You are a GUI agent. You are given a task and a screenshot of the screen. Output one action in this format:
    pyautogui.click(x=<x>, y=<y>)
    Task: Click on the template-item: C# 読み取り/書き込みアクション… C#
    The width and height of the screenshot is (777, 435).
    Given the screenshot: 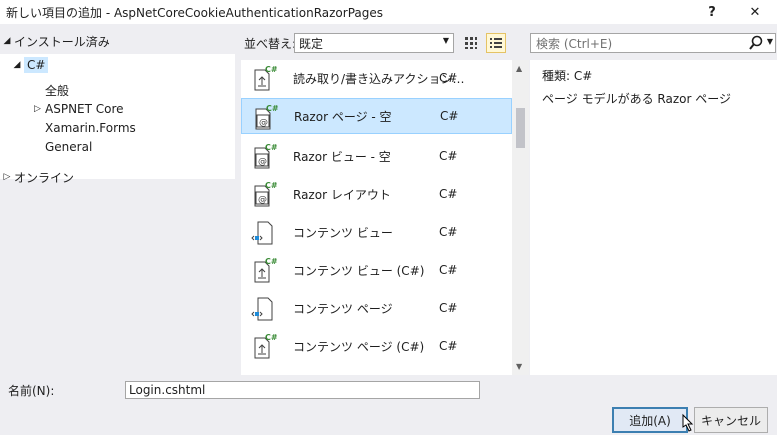 What is the action you would take?
    pyautogui.click(x=376, y=78)
    